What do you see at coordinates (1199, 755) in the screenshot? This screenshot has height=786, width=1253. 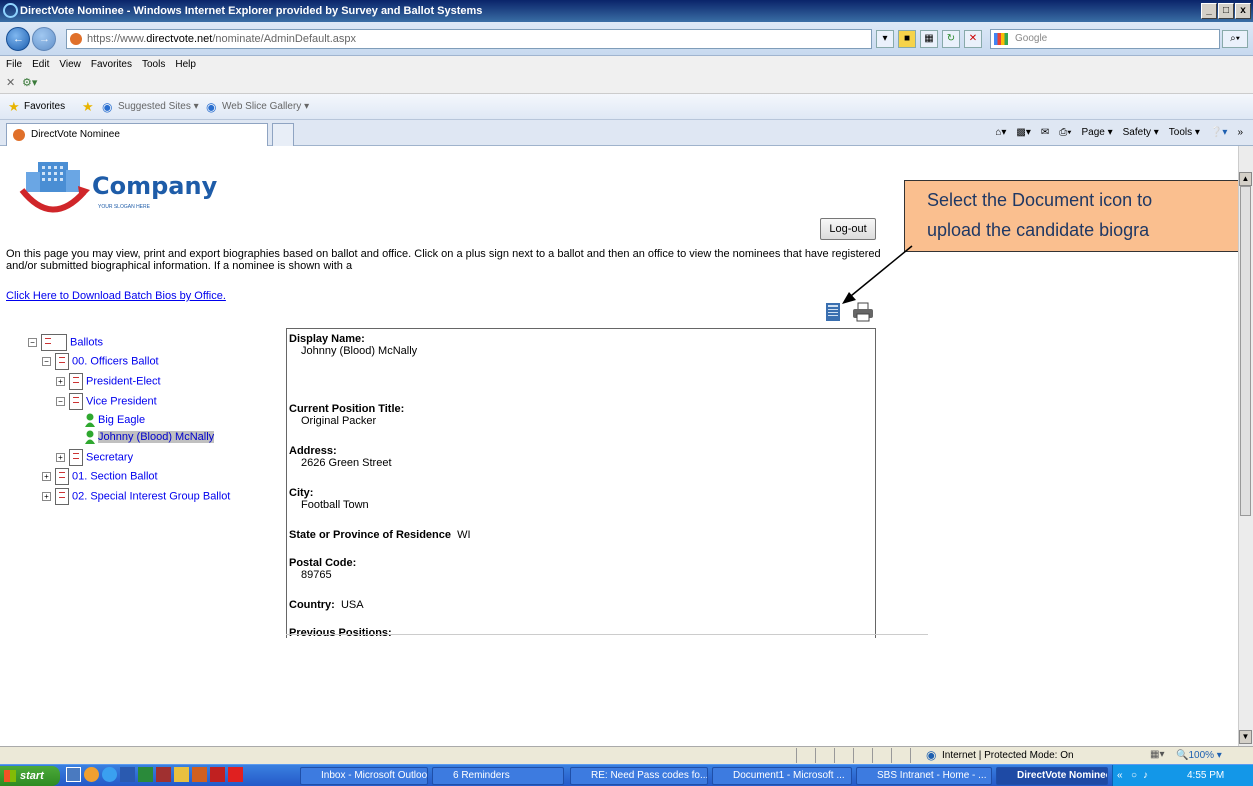 I see `zoom-control: 🔍100% ▾` at bounding box center [1199, 755].